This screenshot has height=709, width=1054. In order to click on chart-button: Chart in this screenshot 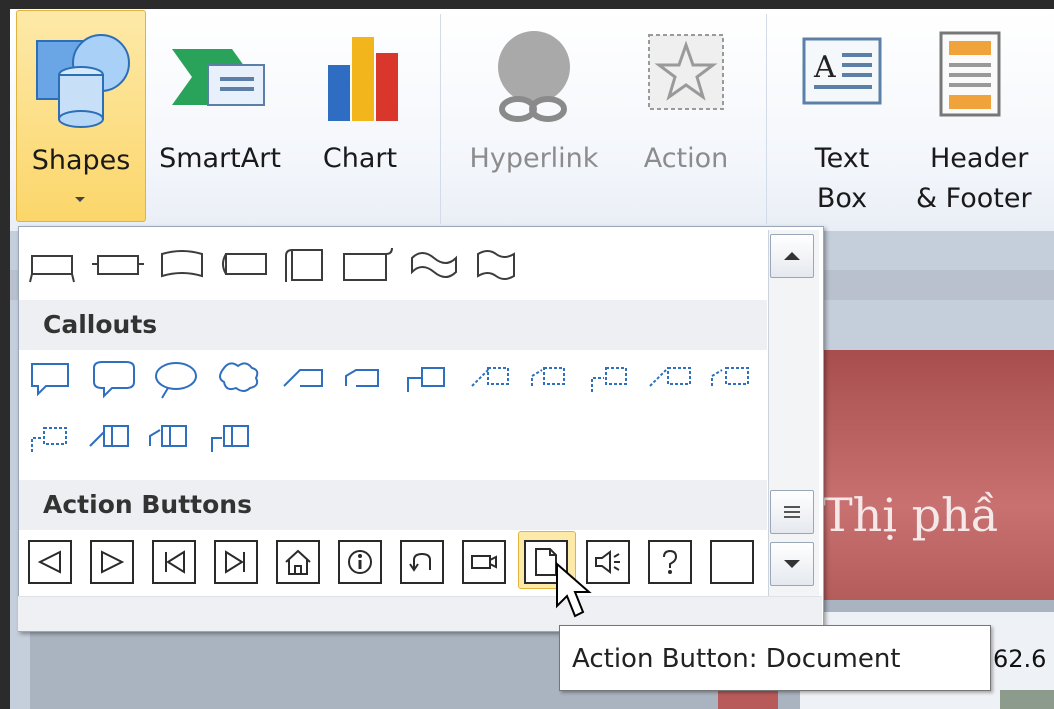, I will do `click(360, 115)`.